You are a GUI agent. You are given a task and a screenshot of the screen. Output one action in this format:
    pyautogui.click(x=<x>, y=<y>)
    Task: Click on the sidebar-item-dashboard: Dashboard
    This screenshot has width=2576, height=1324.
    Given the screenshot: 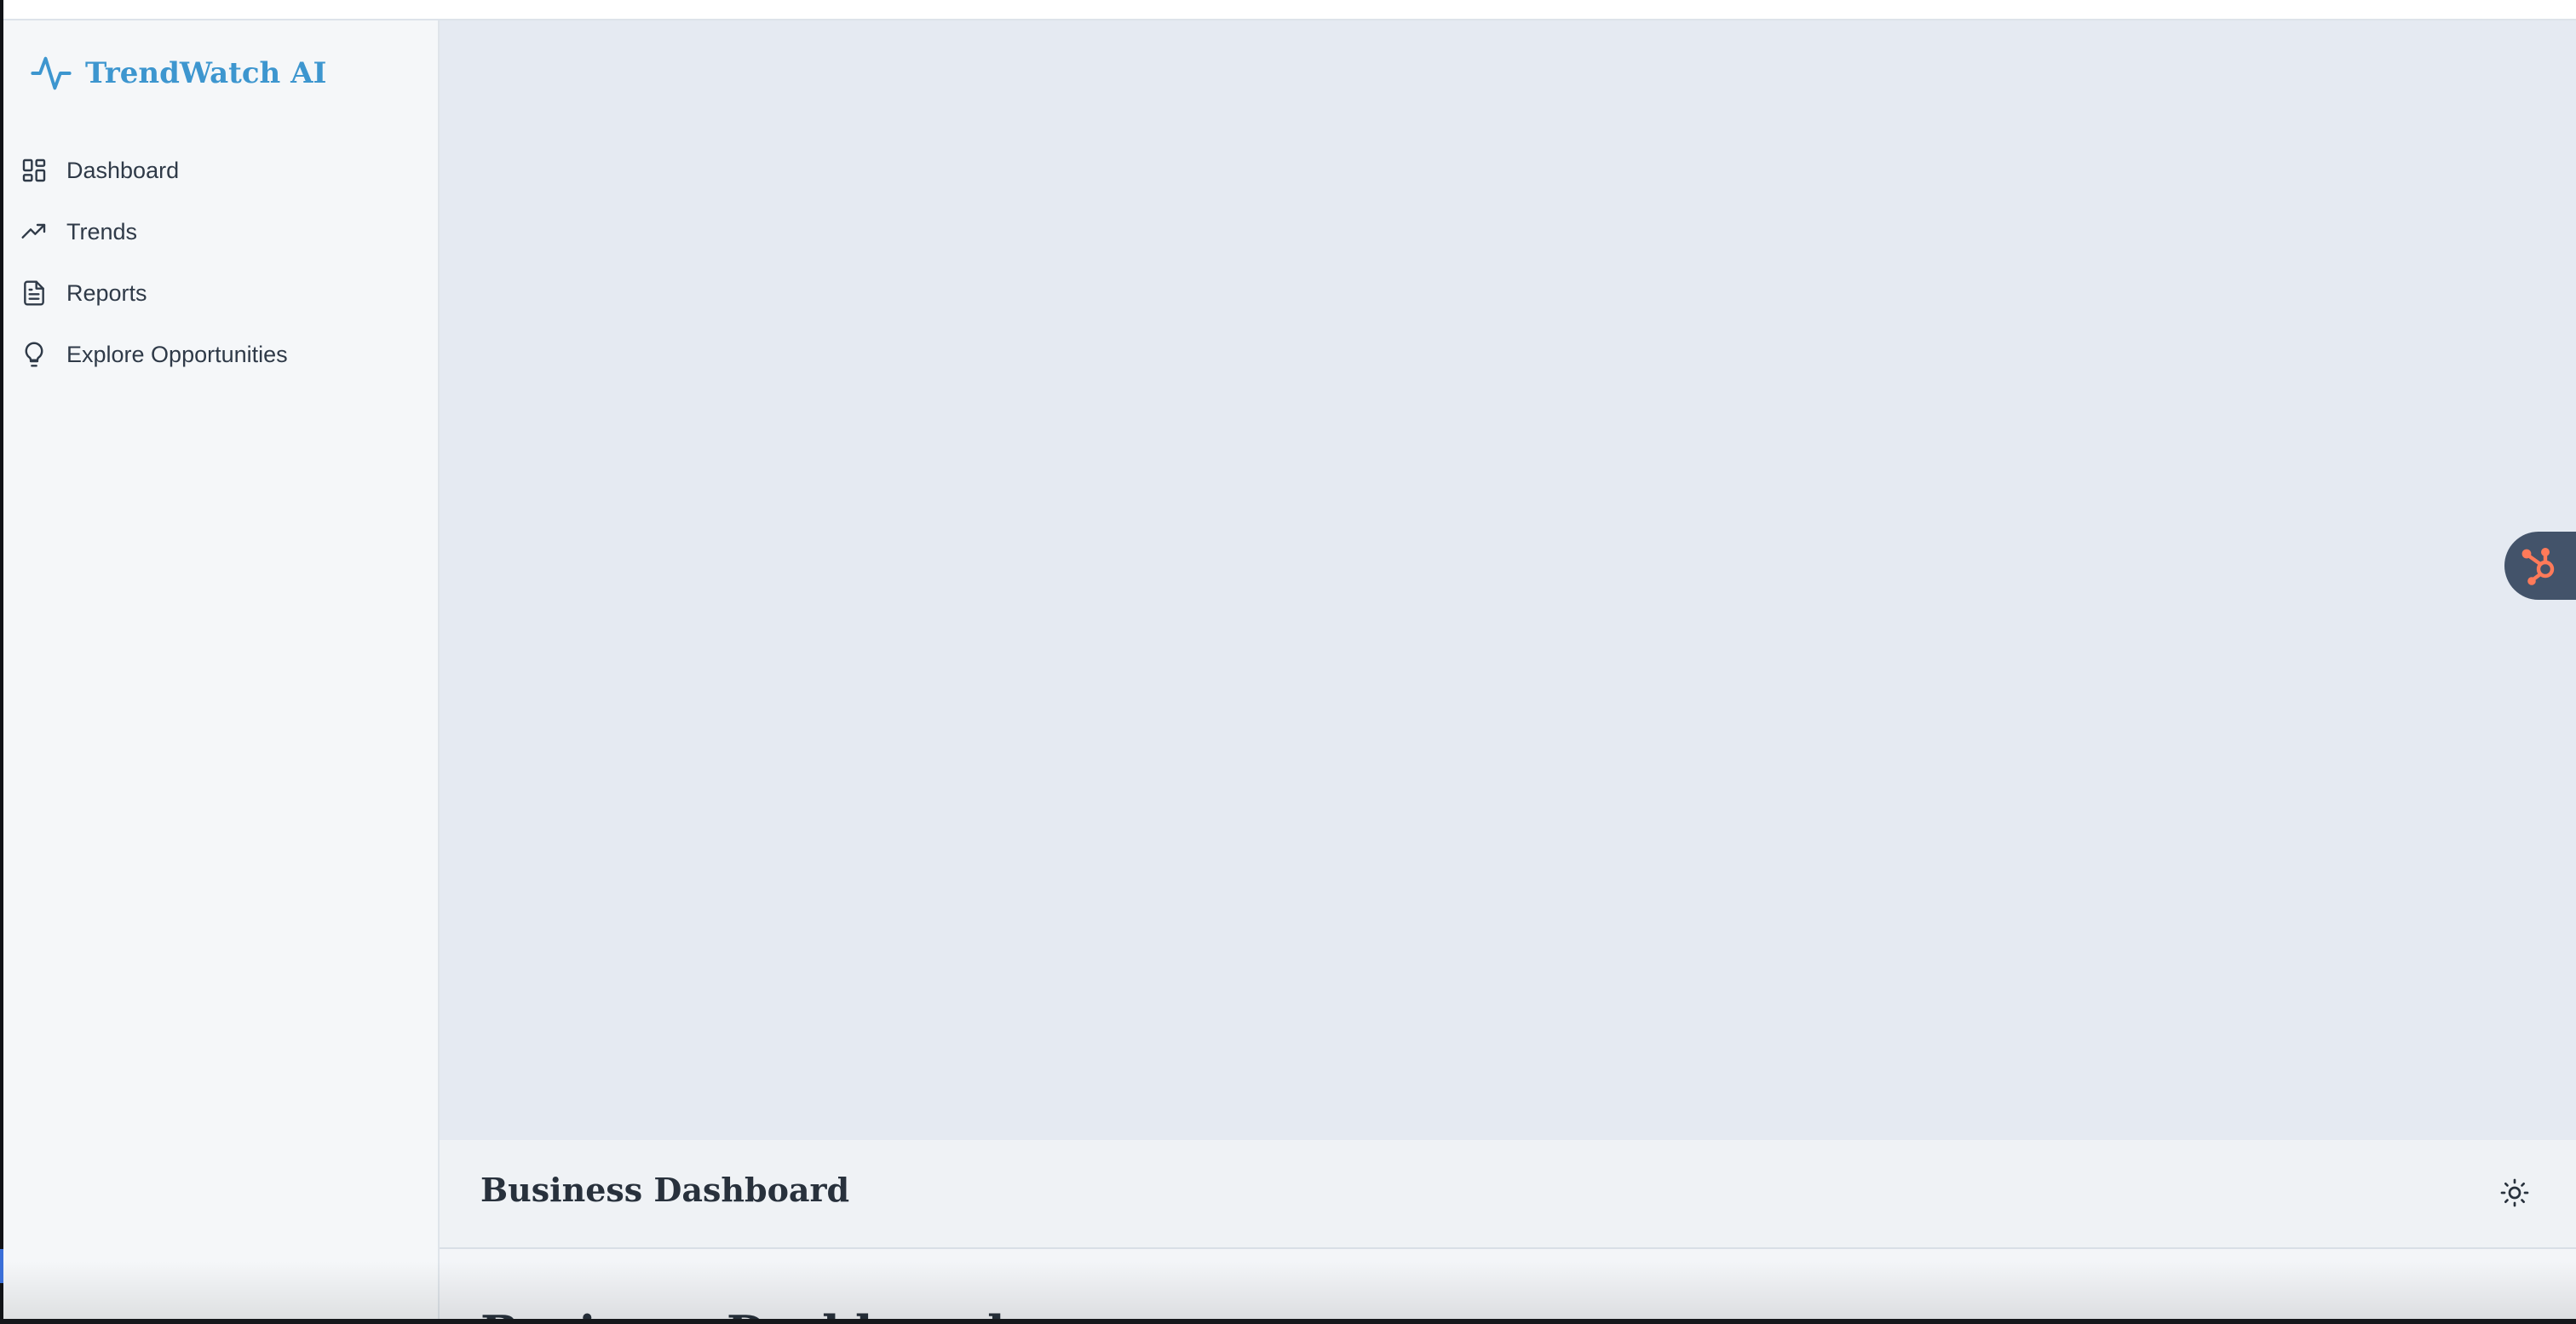 What is the action you would take?
    pyautogui.click(x=217, y=171)
    